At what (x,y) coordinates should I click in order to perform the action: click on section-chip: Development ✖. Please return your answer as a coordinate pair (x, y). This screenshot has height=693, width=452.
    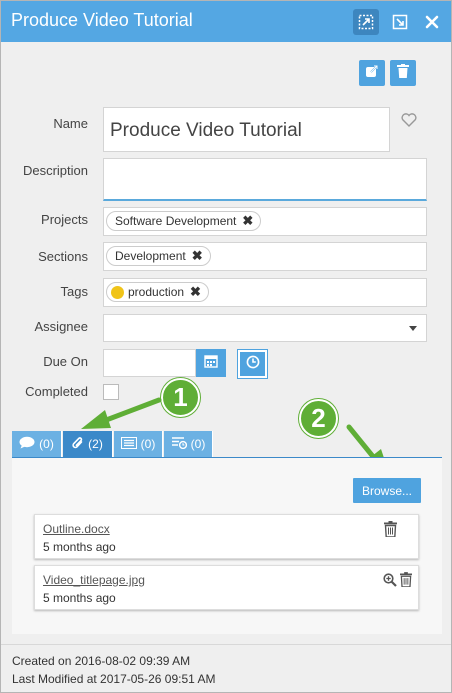
    Looking at the image, I should click on (158, 256).